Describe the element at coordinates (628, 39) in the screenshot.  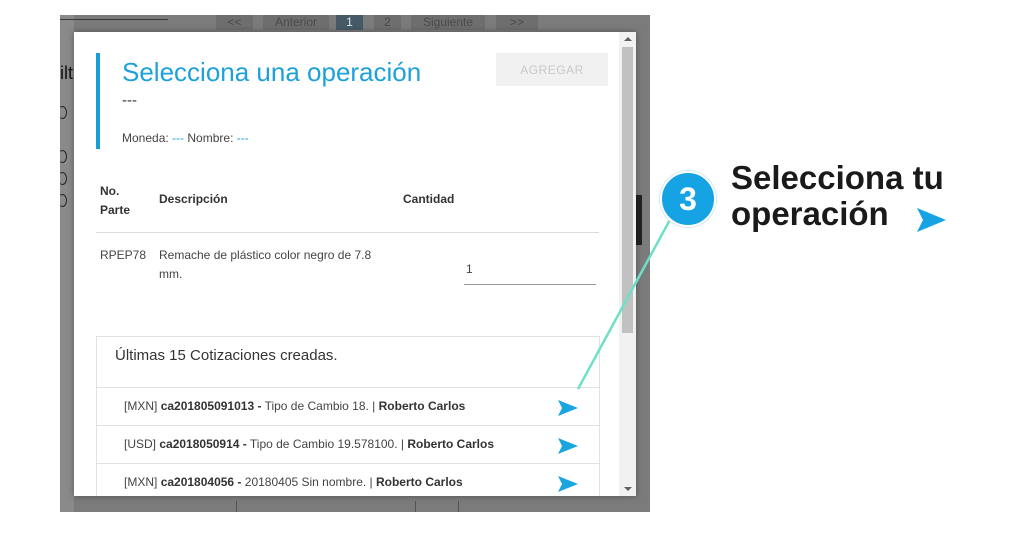
I see `scroll-up-icon` at that location.